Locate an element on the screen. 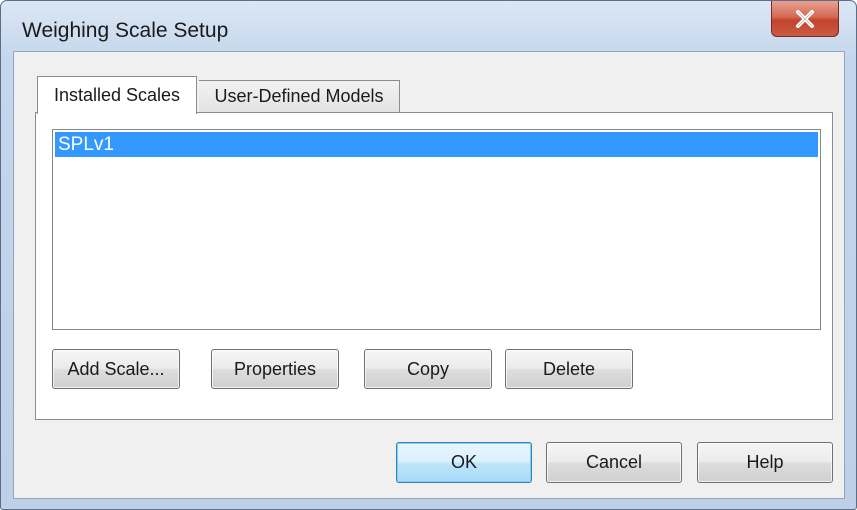  tab-installed-scales: Installed Scales is located at coordinates (117, 95).